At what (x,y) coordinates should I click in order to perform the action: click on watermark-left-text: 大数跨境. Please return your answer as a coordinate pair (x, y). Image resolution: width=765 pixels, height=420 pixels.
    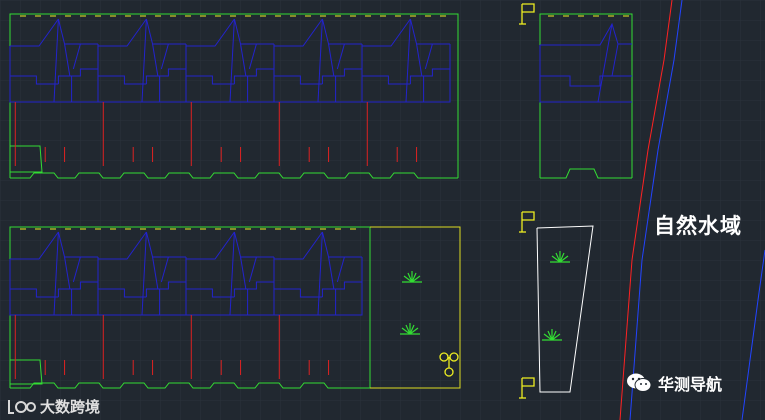
    Looking at the image, I should click on (70, 407).